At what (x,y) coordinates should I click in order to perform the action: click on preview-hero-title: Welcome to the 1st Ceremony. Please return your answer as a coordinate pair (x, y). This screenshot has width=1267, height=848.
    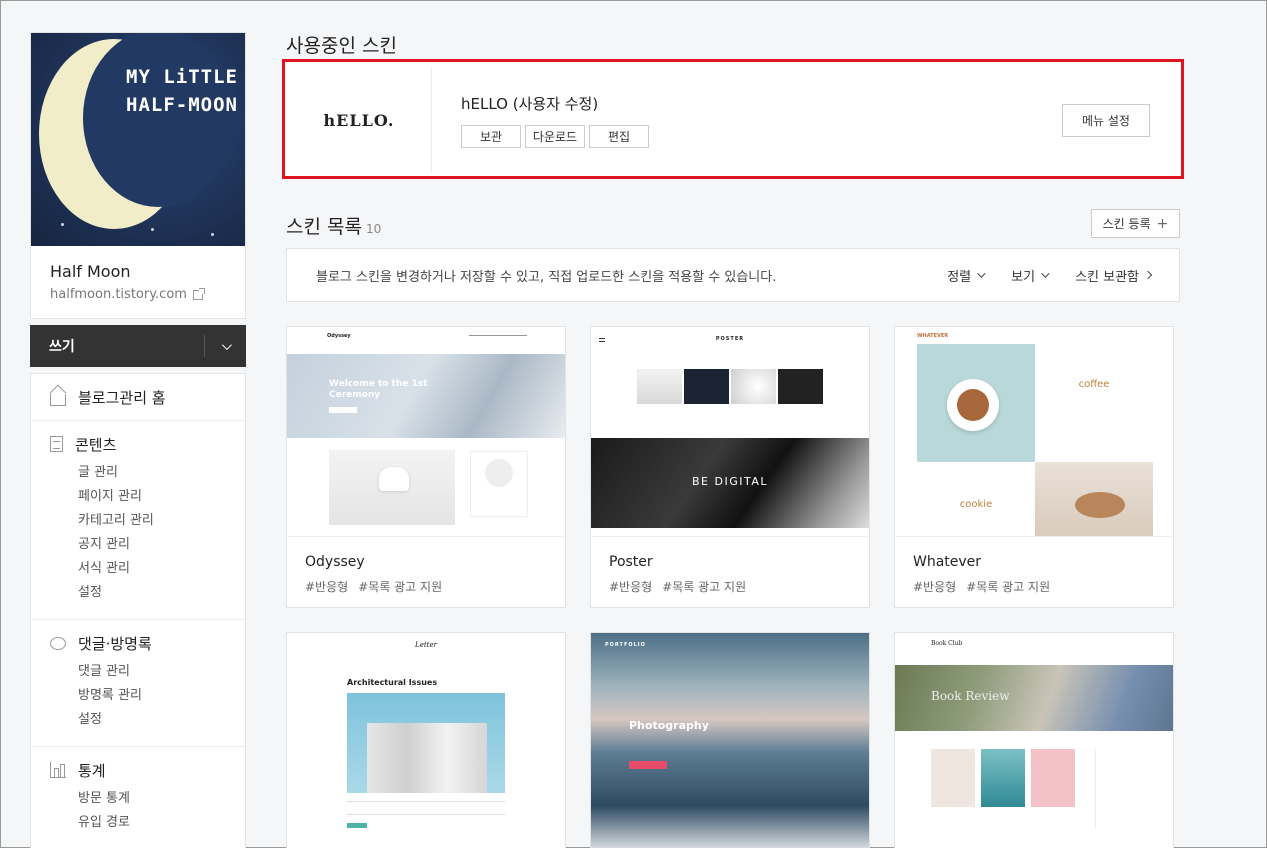
    Looking at the image, I should click on (378, 389).